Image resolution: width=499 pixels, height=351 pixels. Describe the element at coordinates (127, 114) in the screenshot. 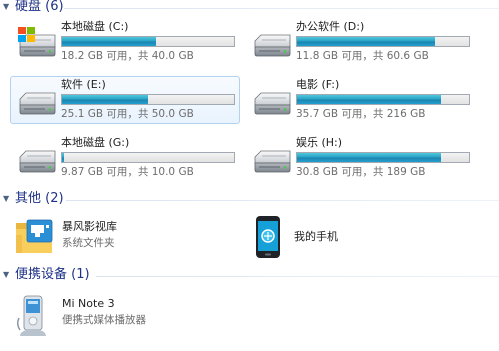

I see `drive-free-space: 25.1 GB 可用，共 50.0 GB` at that location.